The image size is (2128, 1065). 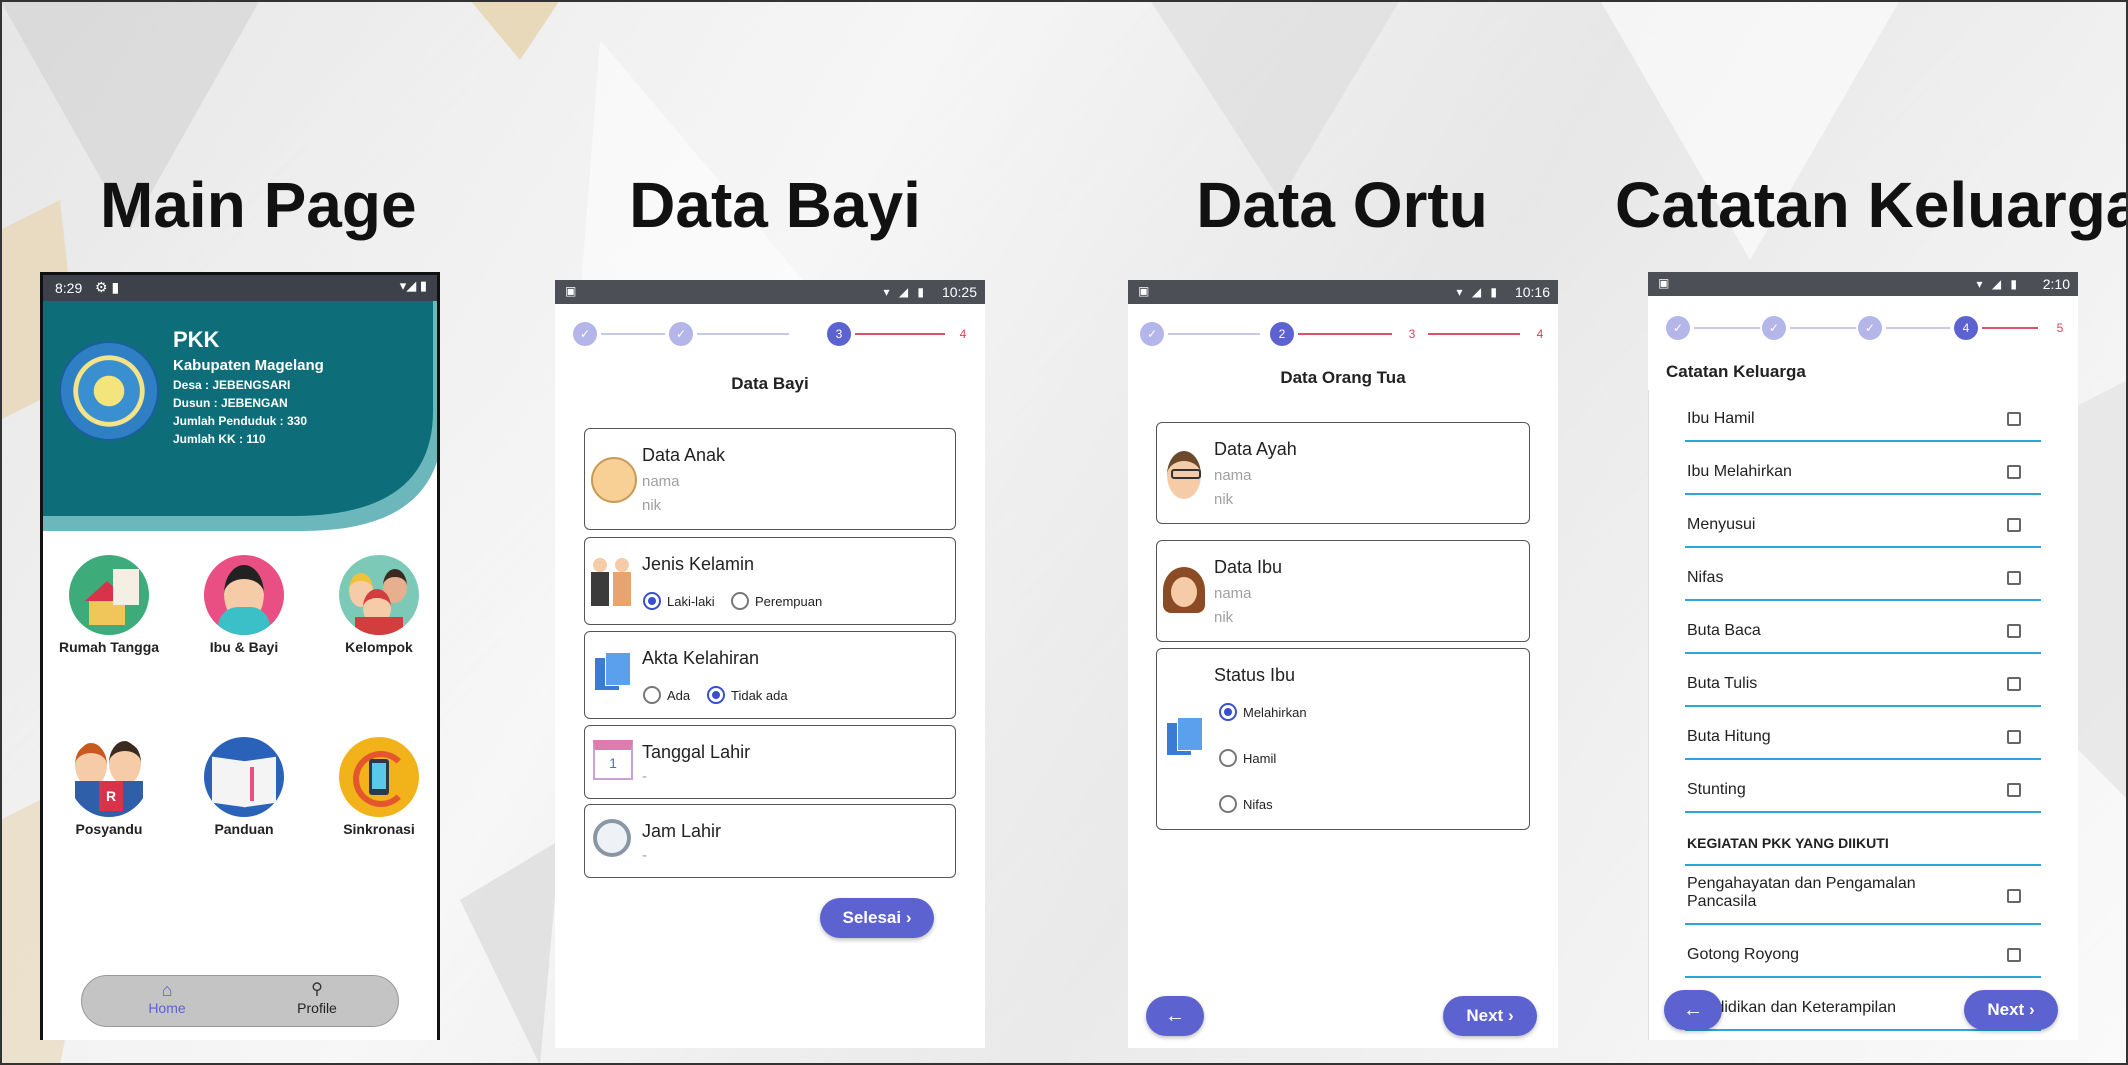 What do you see at coordinates (1412, 334) in the screenshot?
I see `step-3: 3` at bounding box center [1412, 334].